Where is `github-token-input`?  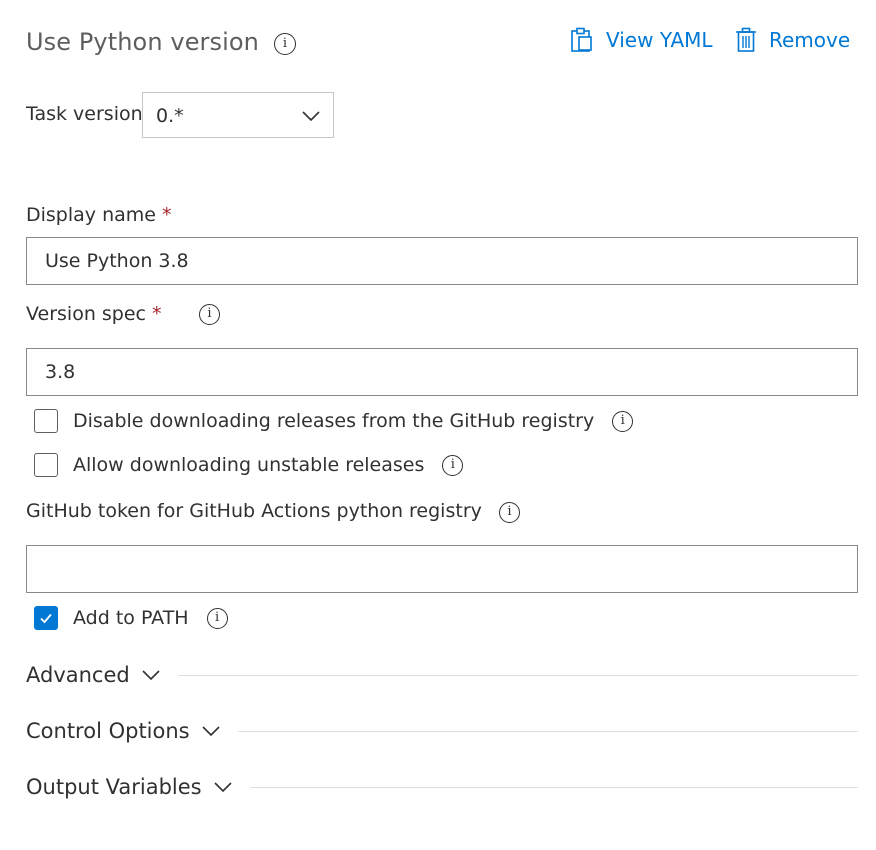 github-token-input is located at coordinates (442, 569).